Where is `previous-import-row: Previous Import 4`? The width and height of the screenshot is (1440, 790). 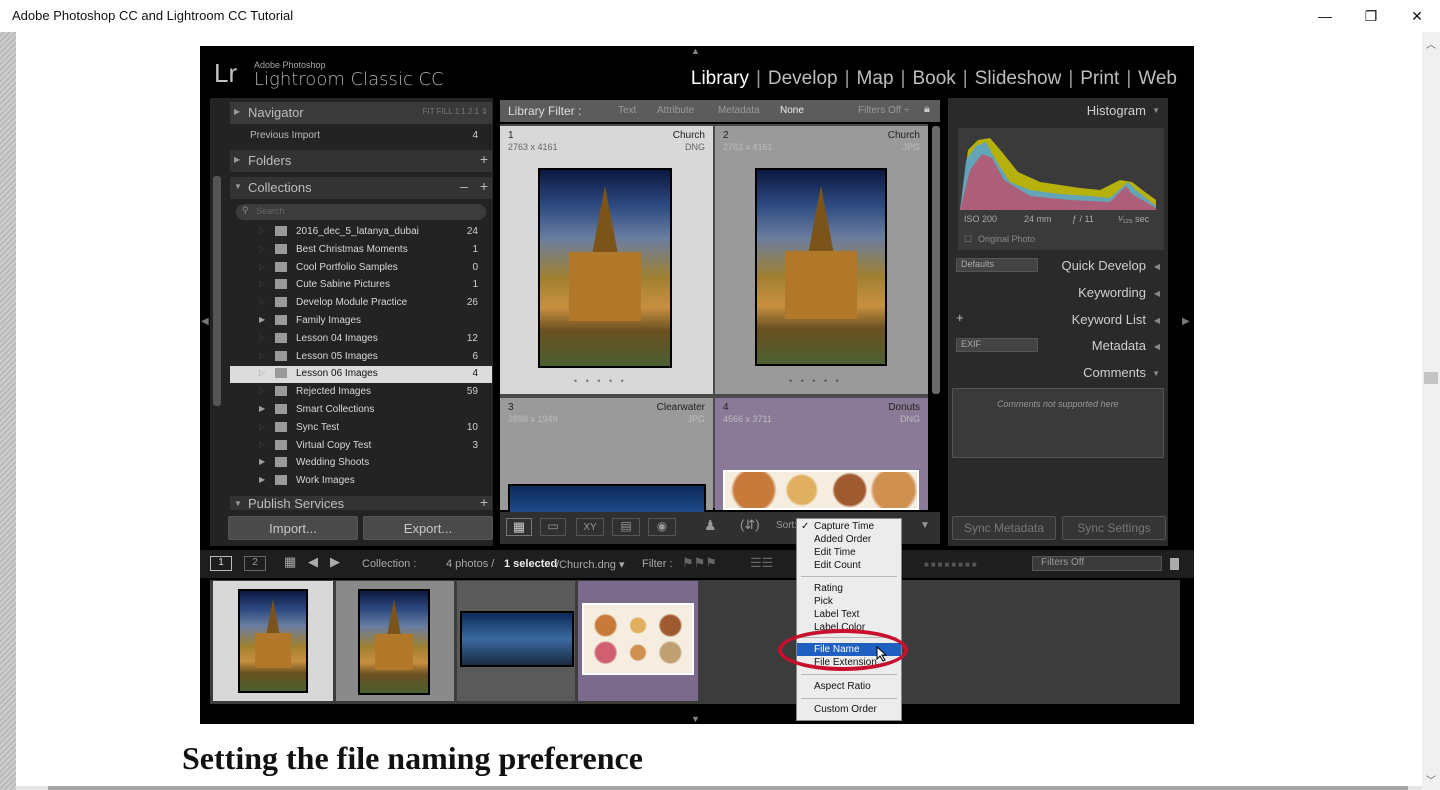
previous-import-row: Previous Import 4 is located at coordinates (361, 136).